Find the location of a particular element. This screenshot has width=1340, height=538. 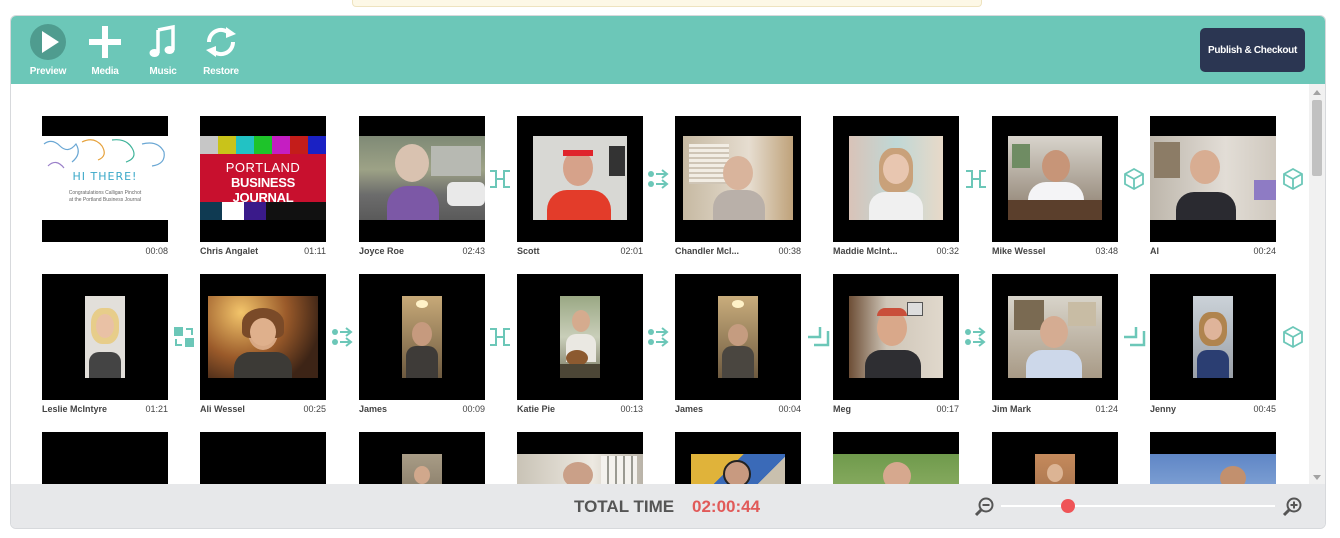

clip-name: Leslie McIntyre is located at coordinates (75, 409).